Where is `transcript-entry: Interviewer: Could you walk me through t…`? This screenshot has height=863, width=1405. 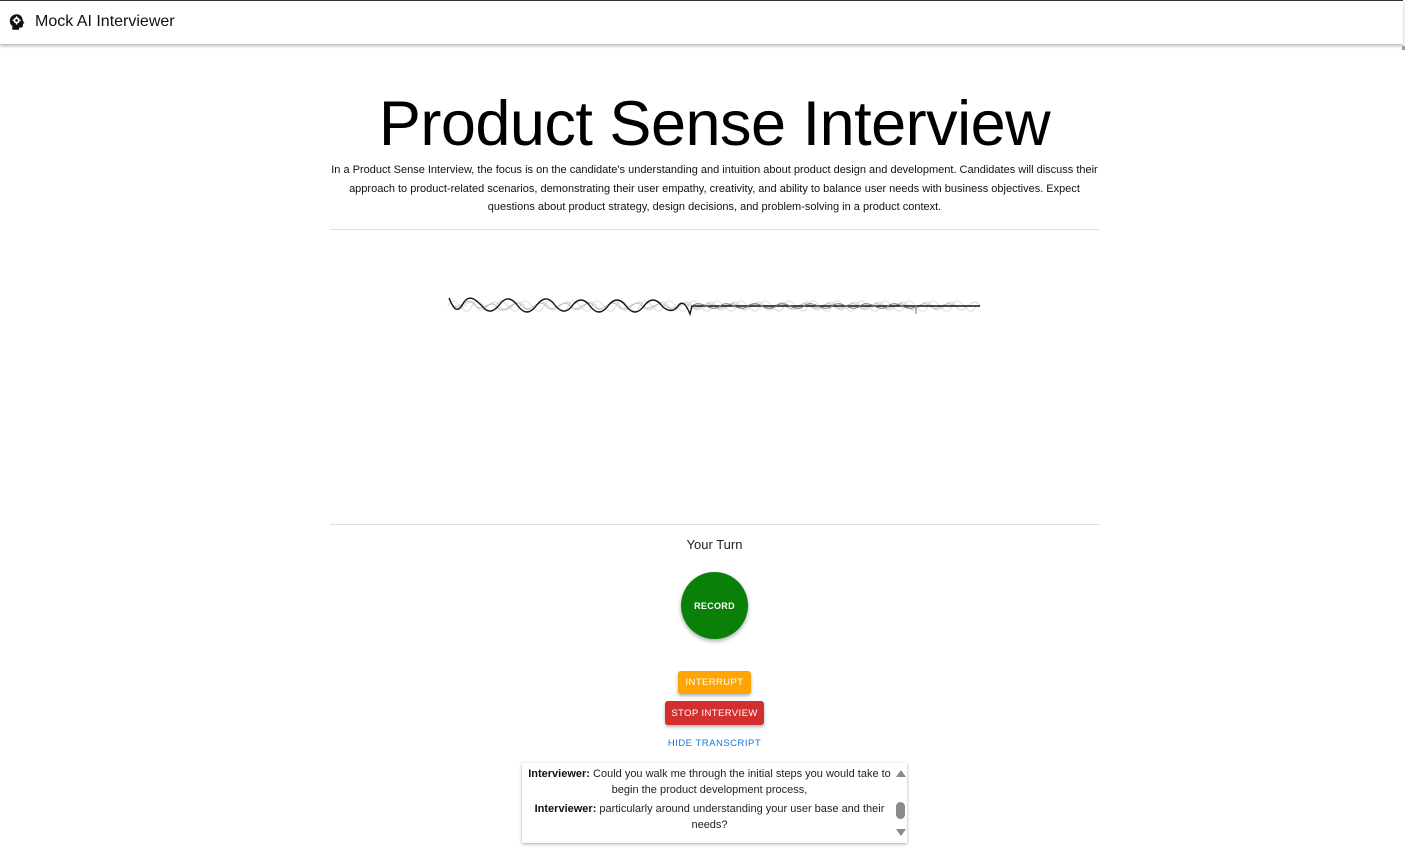
transcript-entry: Interviewer: Could you walk me through t… is located at coordinates (709, 782).